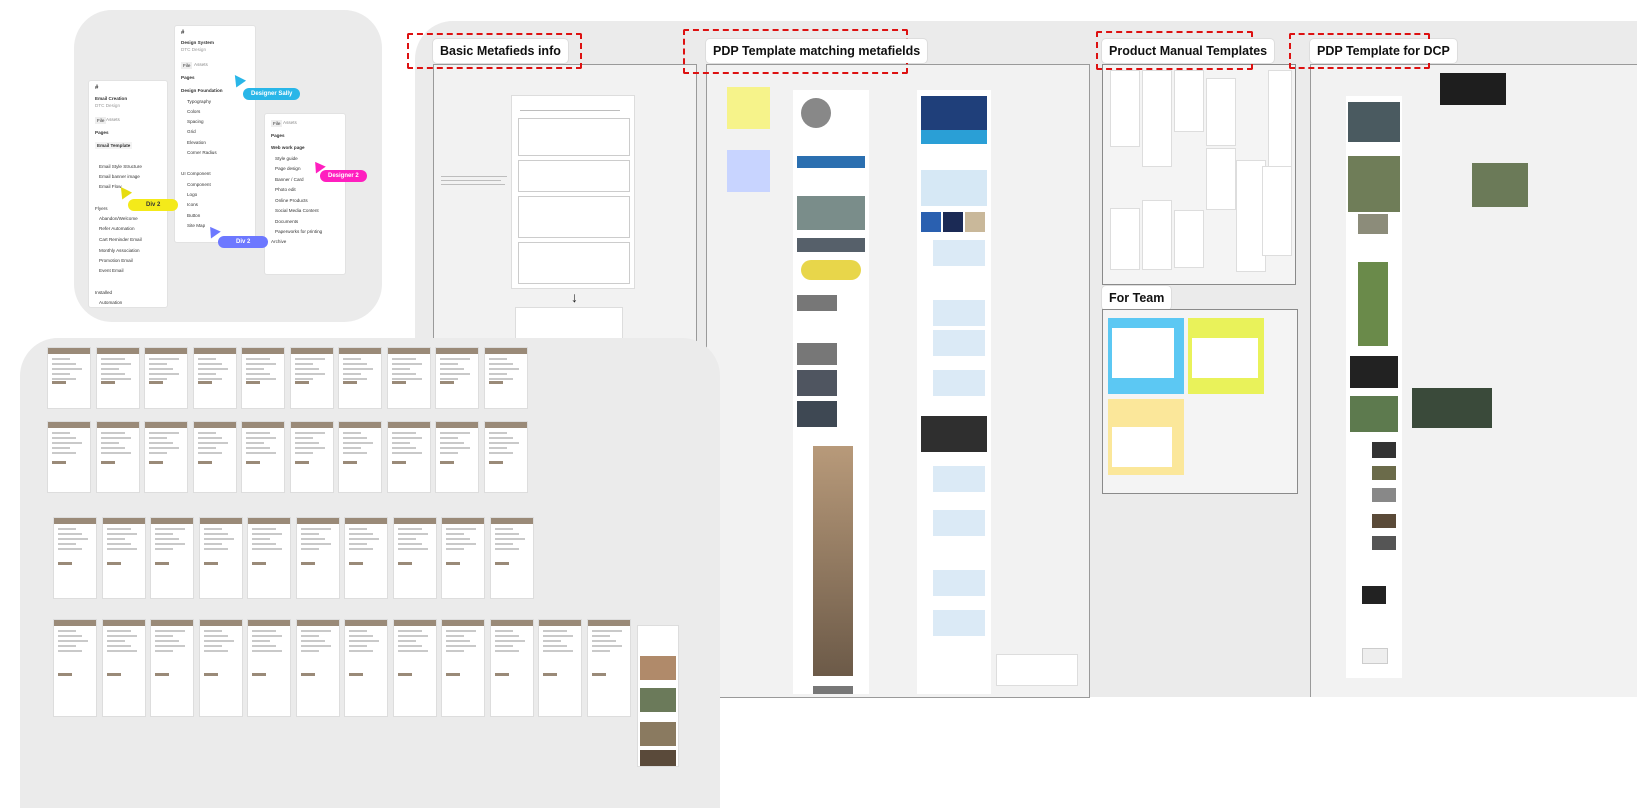 The height and width of the screenshot is (808, 1637). What do you see at coordinates (202, 152) in the screenshot?
I see `page-item: Corner Radius` at bounding box center [202, 152].